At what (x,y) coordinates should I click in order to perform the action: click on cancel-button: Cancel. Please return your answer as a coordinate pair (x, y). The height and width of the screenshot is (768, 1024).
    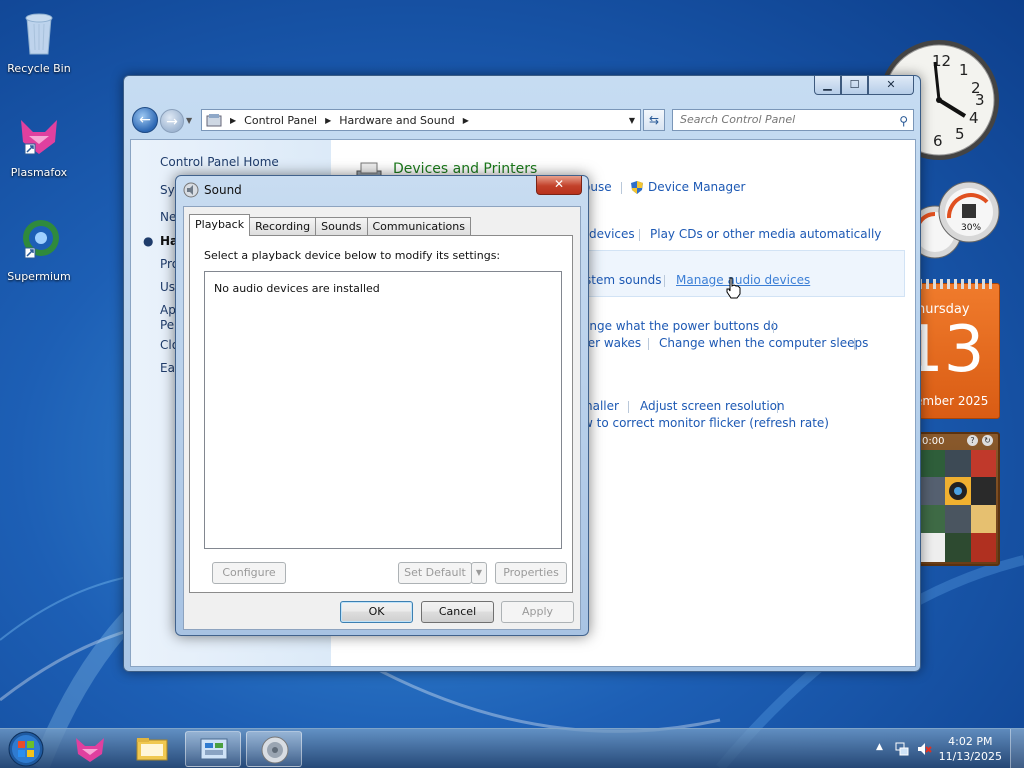
    Looking at the image, I should click on (457, 612).